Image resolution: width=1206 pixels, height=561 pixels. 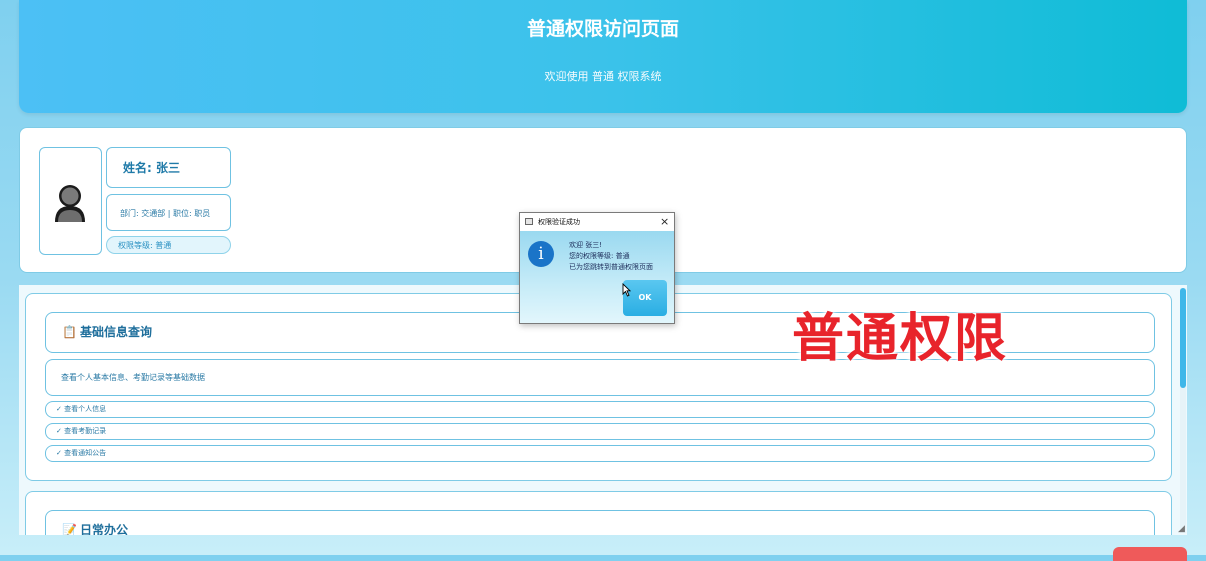 What do you see at coordinates (611, 267) in the screenshot?
I see `dialog-line-redirect: 已为您跳转到普通权限页面` at bounding box center [611, 267].